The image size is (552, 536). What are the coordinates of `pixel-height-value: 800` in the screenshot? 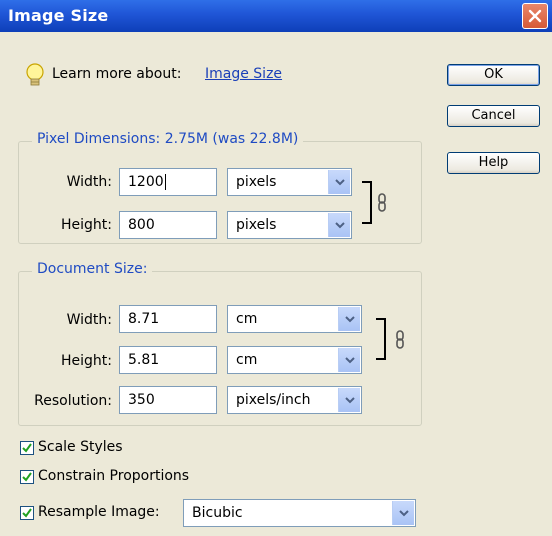 It's located at (141, 225).